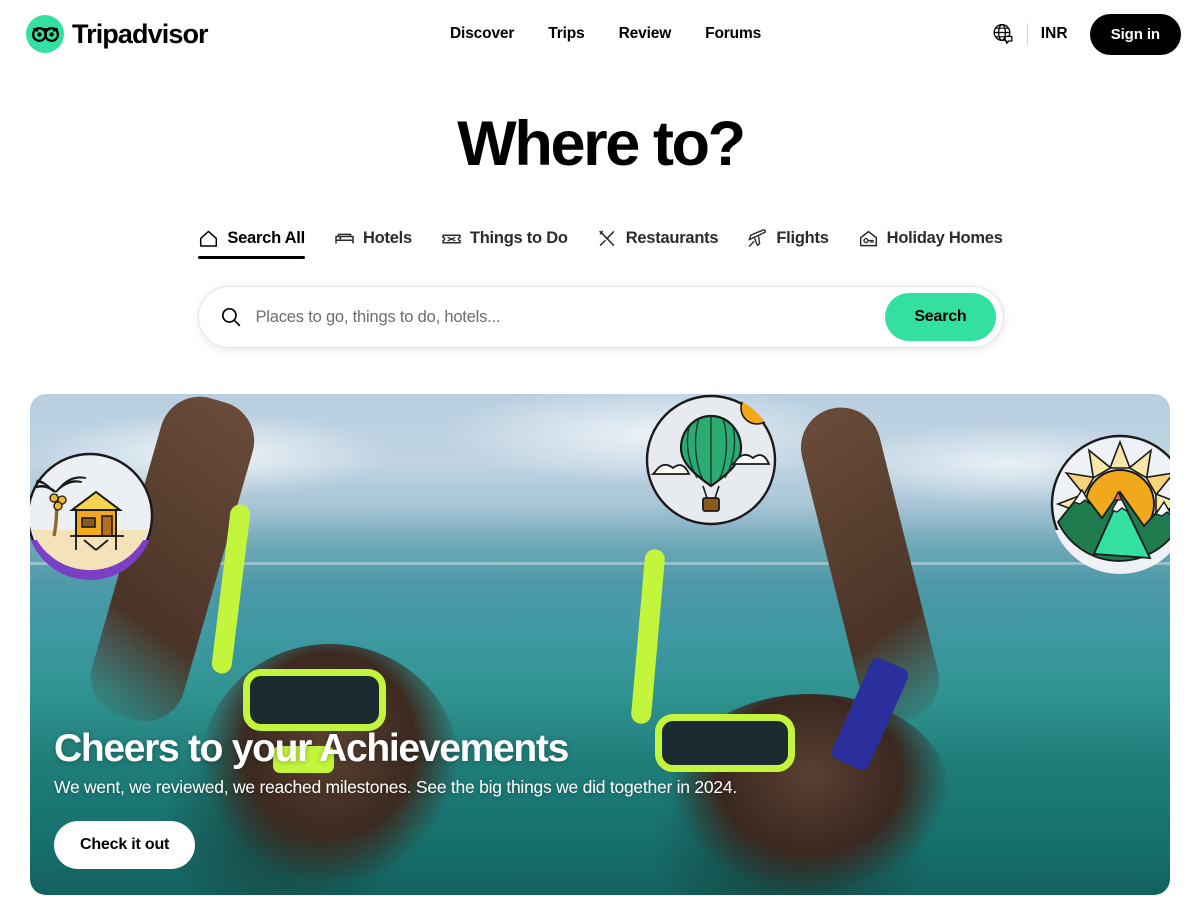 Image resolution: width=1201 pixels, height=923 pixels. I want to click on nav-item-forums: Forums, so click(733, 34).